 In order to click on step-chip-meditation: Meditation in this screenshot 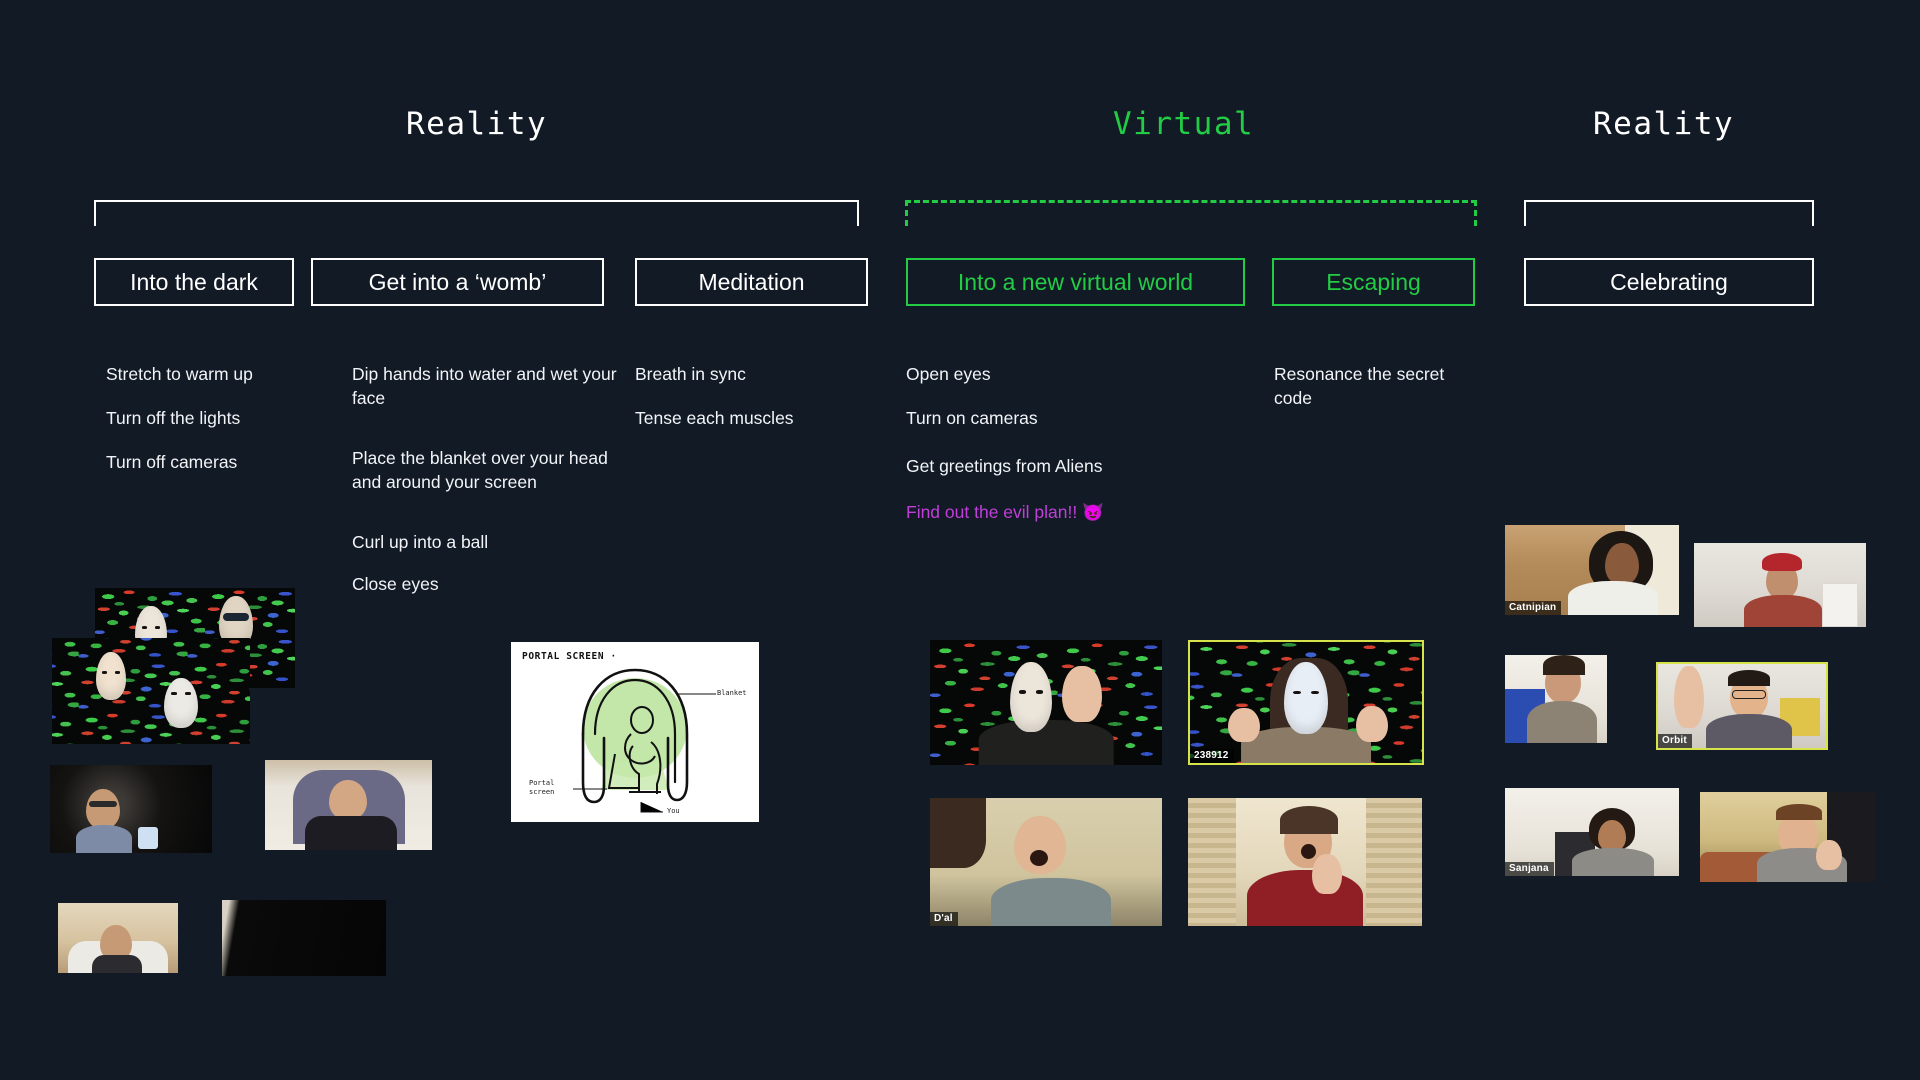, I will do `click(751, 282)`.